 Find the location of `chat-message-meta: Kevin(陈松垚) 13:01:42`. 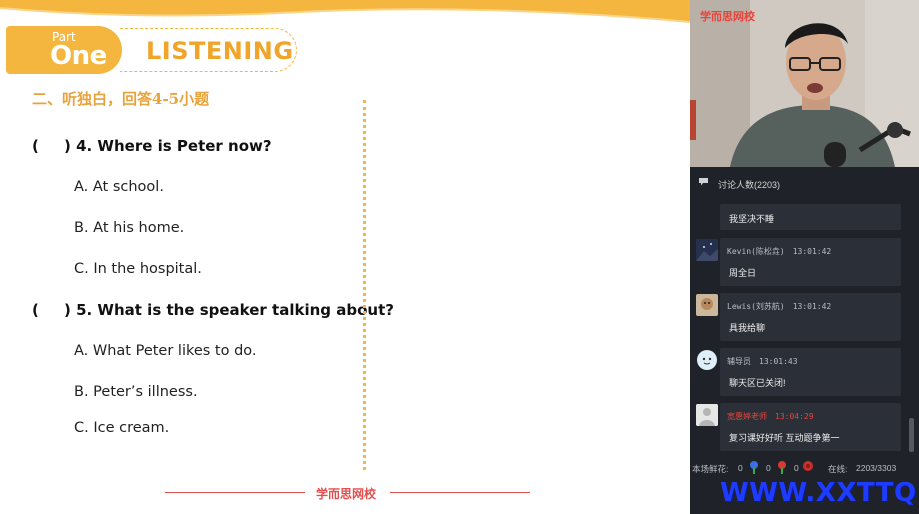

chat-message-meta: Kevin(陈松垚) 13:01:42 is located at coordinates (779, 251).